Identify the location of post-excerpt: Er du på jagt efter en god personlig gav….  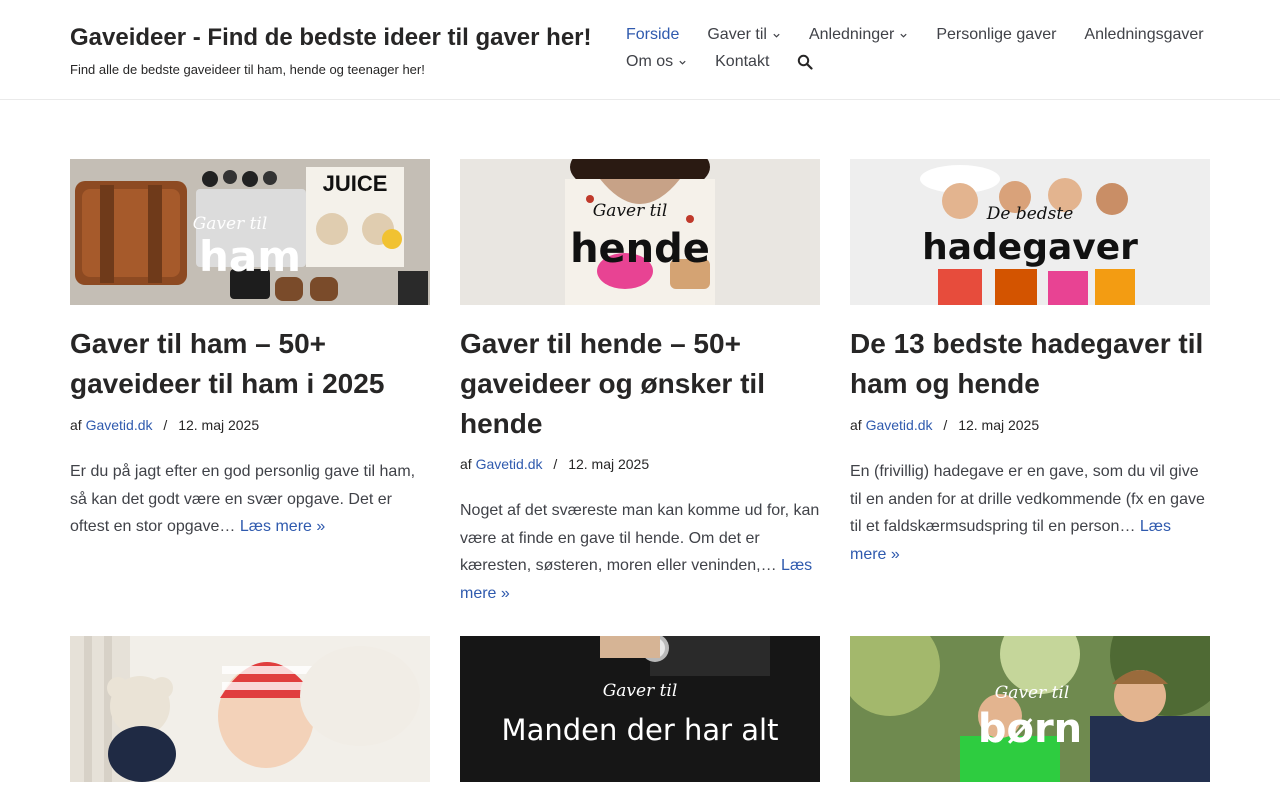
(250, 499).